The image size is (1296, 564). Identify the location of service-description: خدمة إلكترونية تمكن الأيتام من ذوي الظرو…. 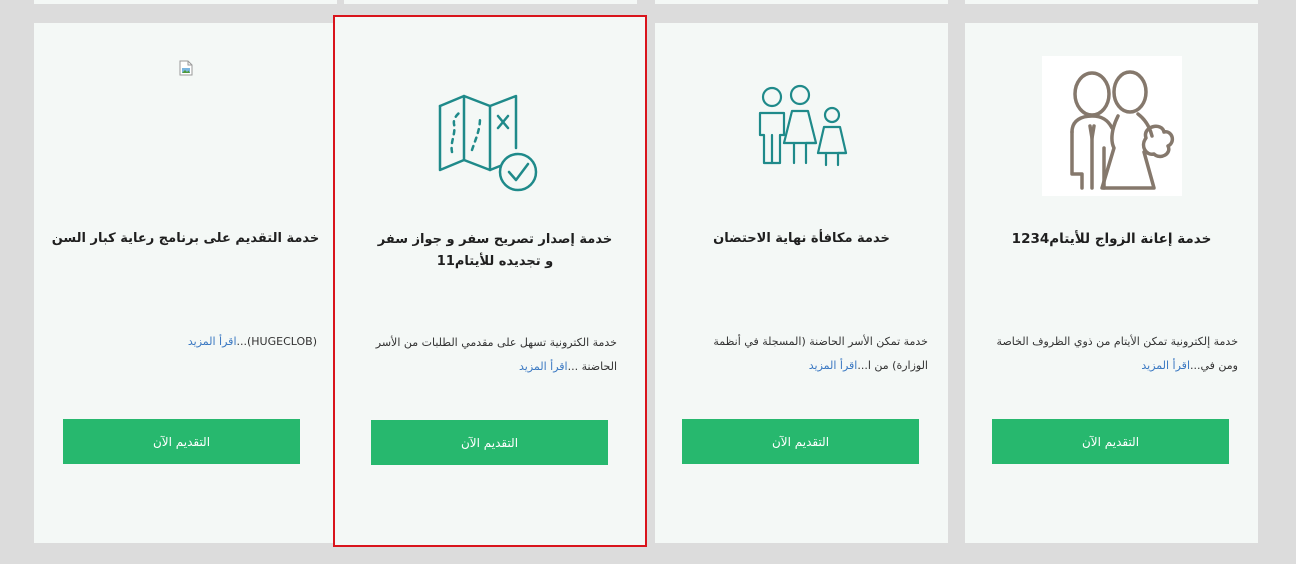
(1111, 354).